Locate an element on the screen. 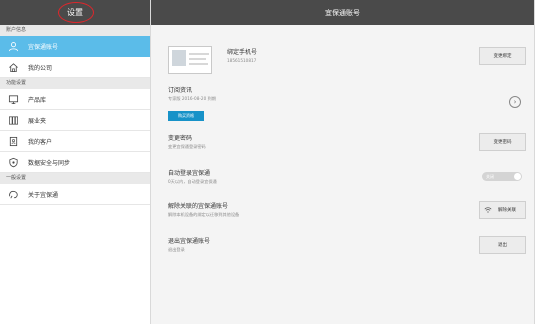 The width and height of the screenshot is (535, 324). section-features: 功能设置 is located at coordinates (75, 83).